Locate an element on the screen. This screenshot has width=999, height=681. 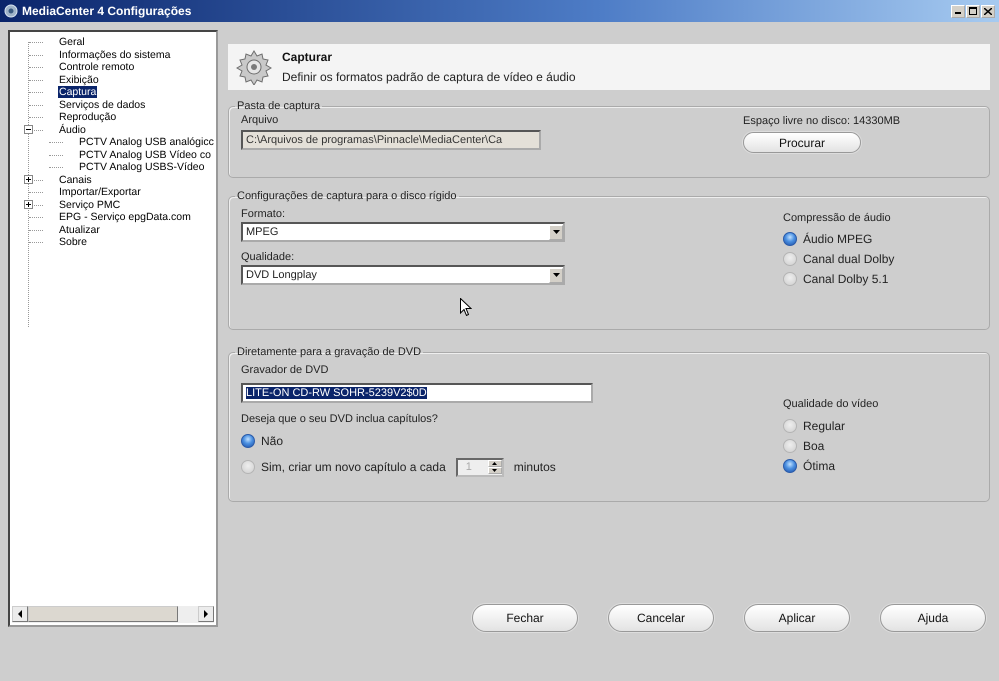
close-button is located at coordinates (988, 11).